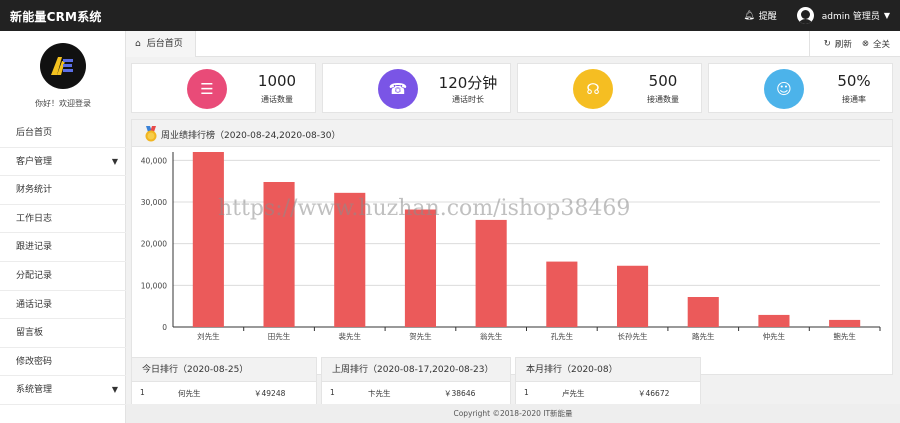 The height and width of the screenshot is (423, 900). What do you see at coordinates (633, 336) in the screenshot?
I see `x-tick-label: 长孙先生` at bounding box center [633, 336].